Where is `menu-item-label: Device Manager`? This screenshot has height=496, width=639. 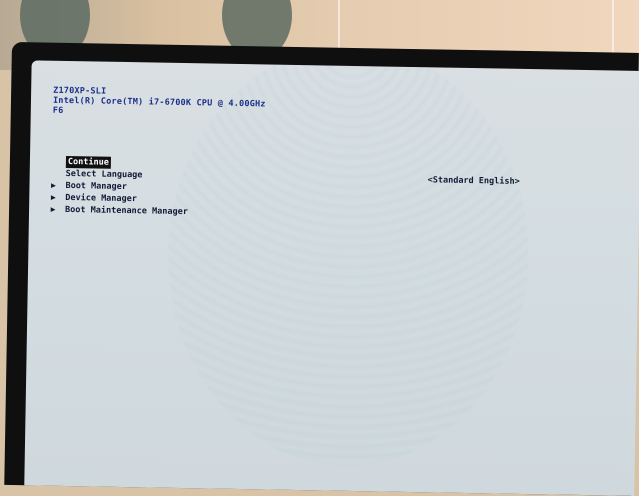
menu-item-label: Device Manager is located at coordinates (101, 198).